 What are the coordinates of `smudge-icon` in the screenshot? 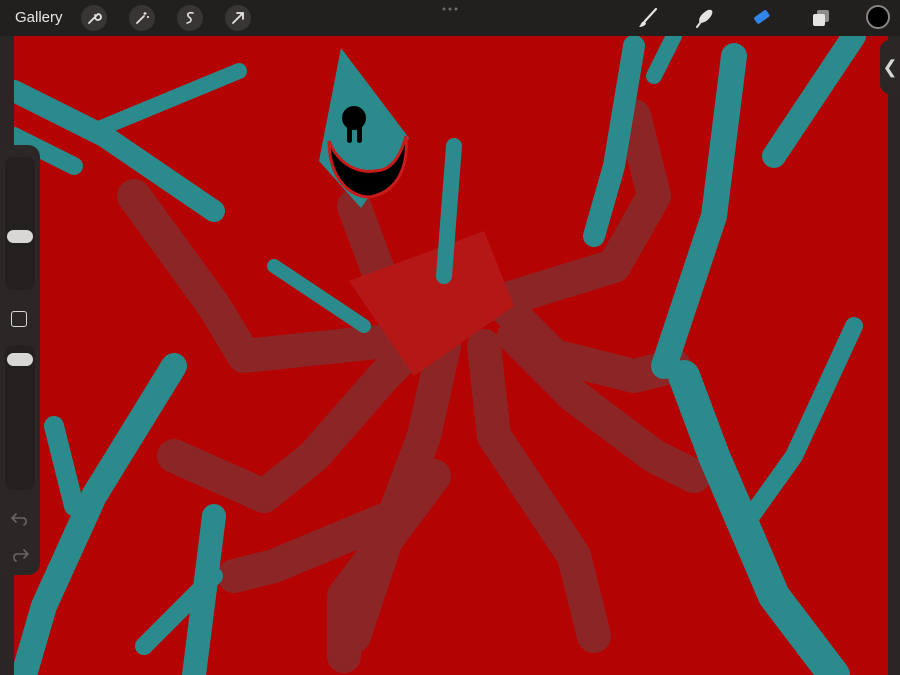 It's located at (704, 18).